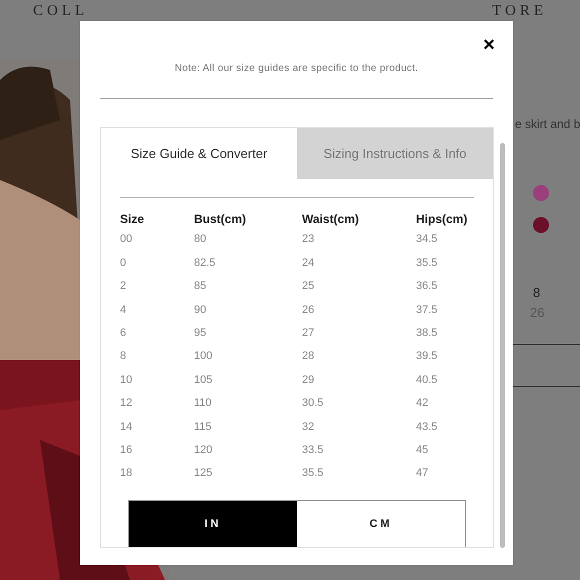 This screenshot has height=580, width=580. What do you see at coordinates (309, 427) in the screenshot?
I see `table-cell-text: 32` at bounding box center [309, 427].